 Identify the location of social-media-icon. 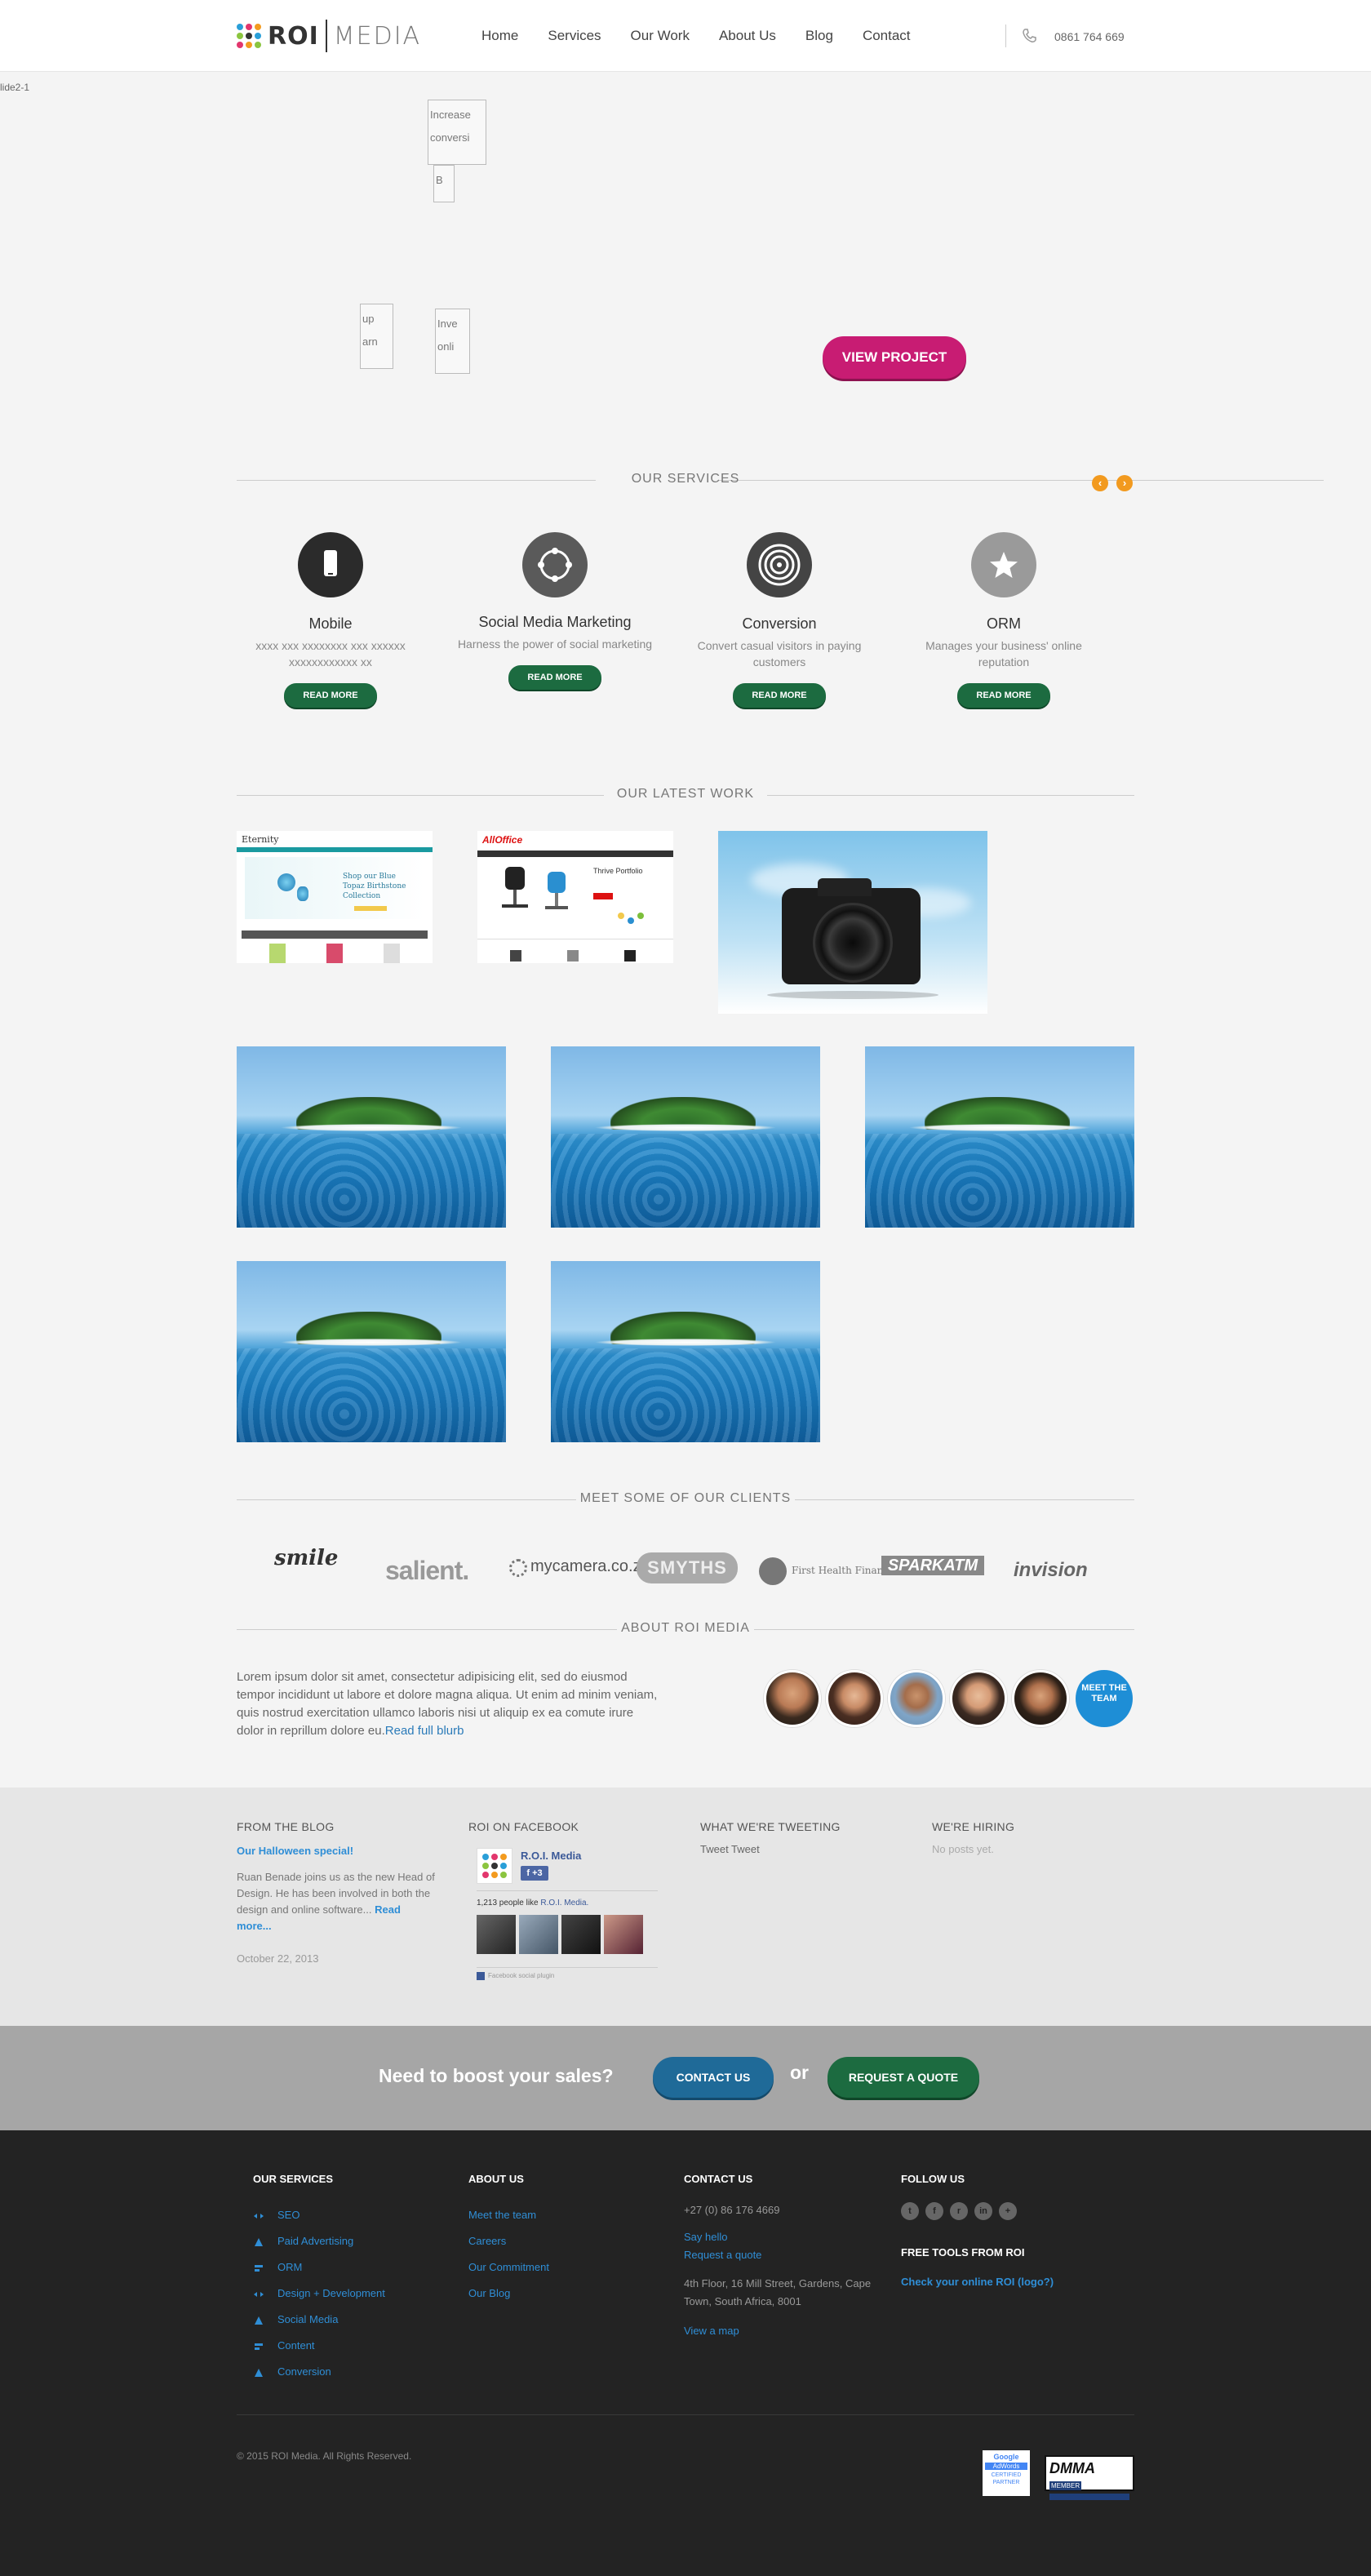
(259, 2320).